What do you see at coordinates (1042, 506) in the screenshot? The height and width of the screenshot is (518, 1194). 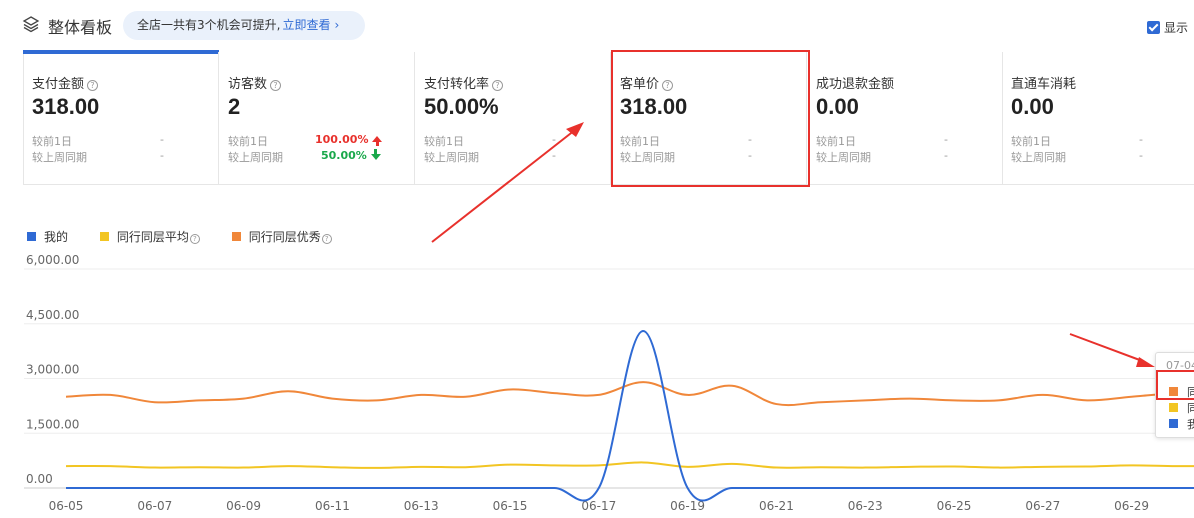 I see `x-tick-label: 06-27` at bounding box center [1042, 506].